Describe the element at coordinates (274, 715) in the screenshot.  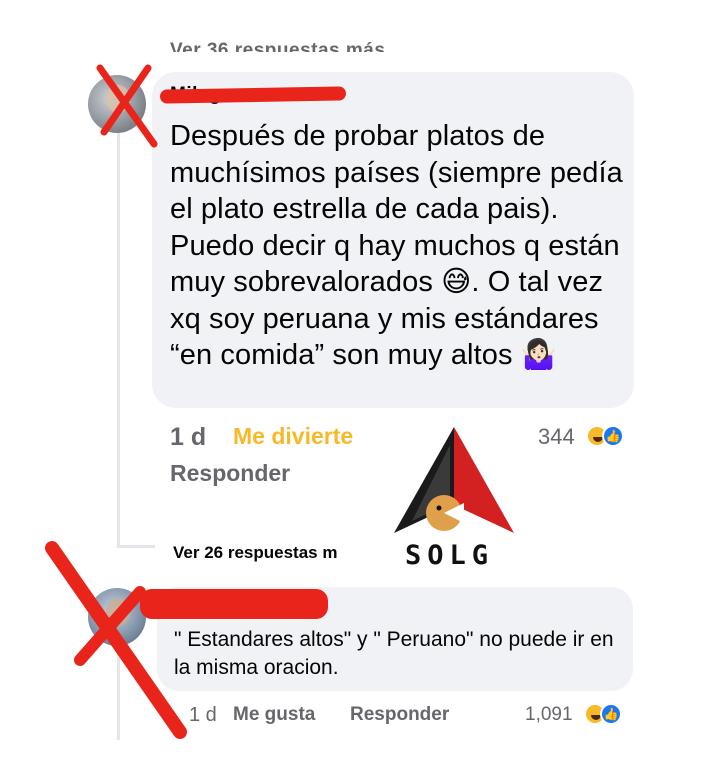
I see `like-button: Me gusta` at that location.